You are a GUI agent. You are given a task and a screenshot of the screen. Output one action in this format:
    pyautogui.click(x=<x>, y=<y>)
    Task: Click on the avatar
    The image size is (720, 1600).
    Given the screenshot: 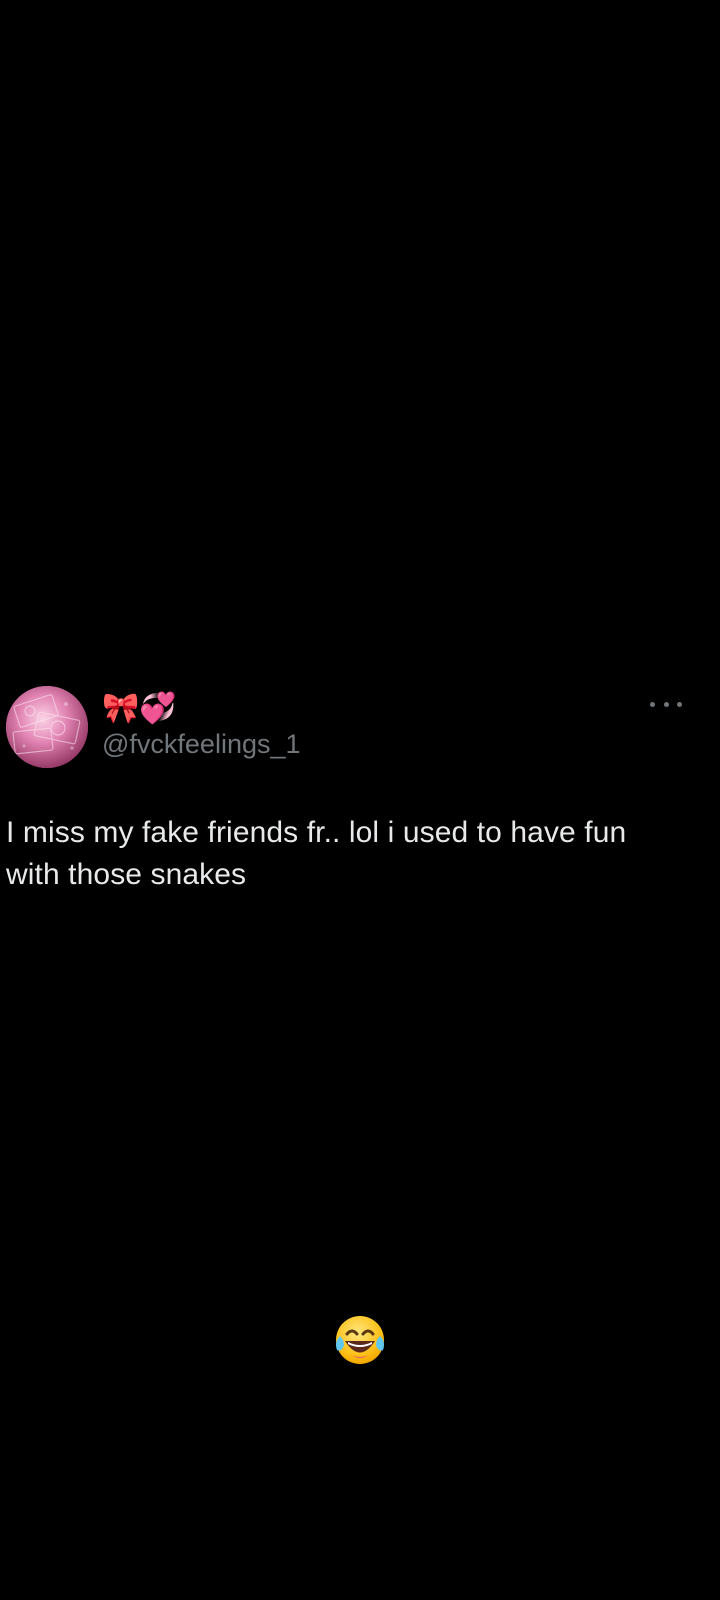 What is the action you would take?
    pyautogui.click(x=47, y=727)
    